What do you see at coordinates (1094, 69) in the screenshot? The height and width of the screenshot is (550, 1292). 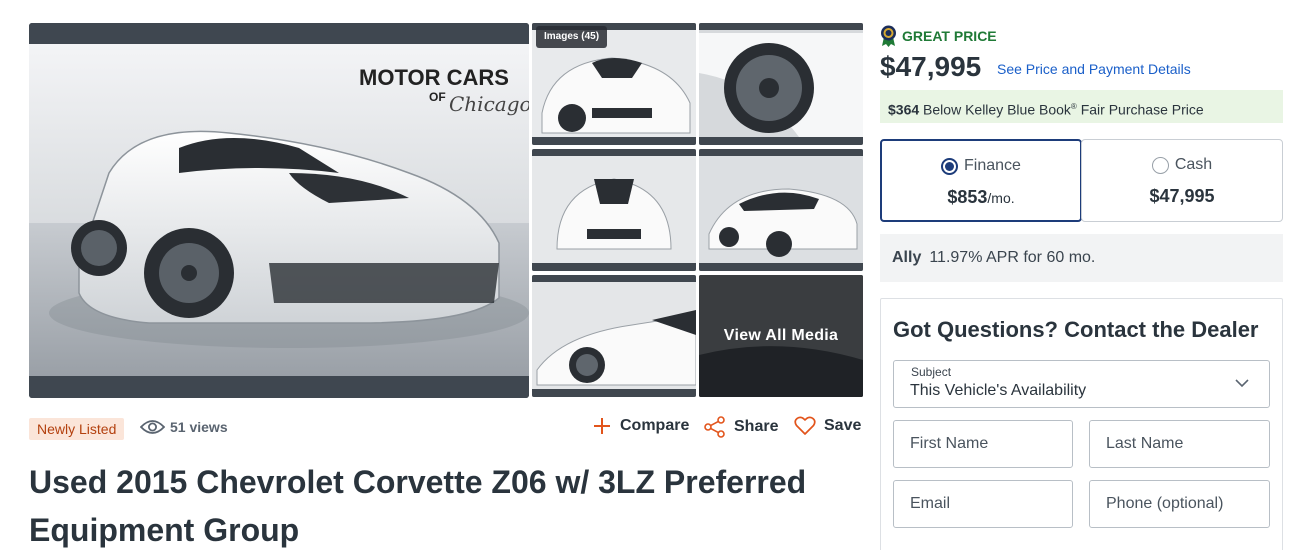 I see `price-details-link: See Price and Payment Details` at bounding box center [1094, 69].